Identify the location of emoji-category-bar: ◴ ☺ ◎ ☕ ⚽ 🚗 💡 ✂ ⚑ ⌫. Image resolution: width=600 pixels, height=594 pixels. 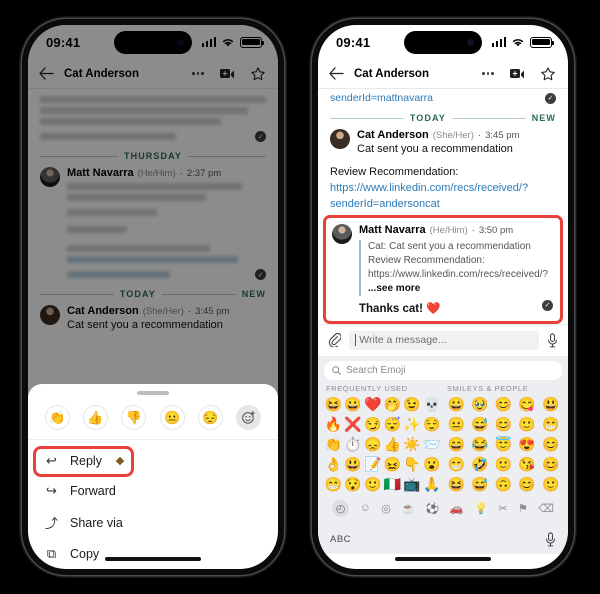
(443, 508).